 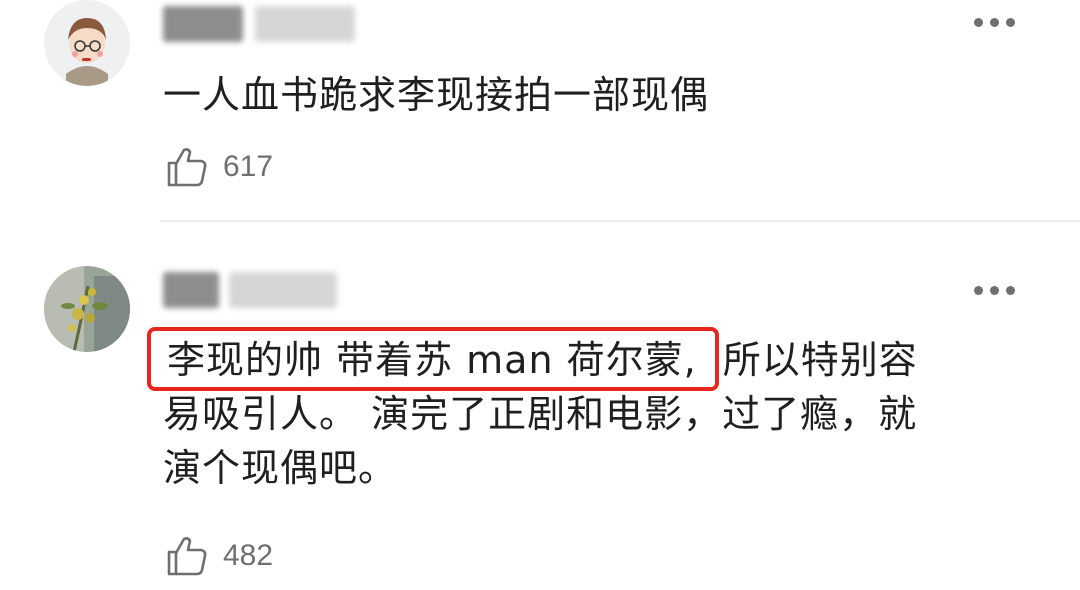 I want to click on user-avatar, so click(x=87, y=309).